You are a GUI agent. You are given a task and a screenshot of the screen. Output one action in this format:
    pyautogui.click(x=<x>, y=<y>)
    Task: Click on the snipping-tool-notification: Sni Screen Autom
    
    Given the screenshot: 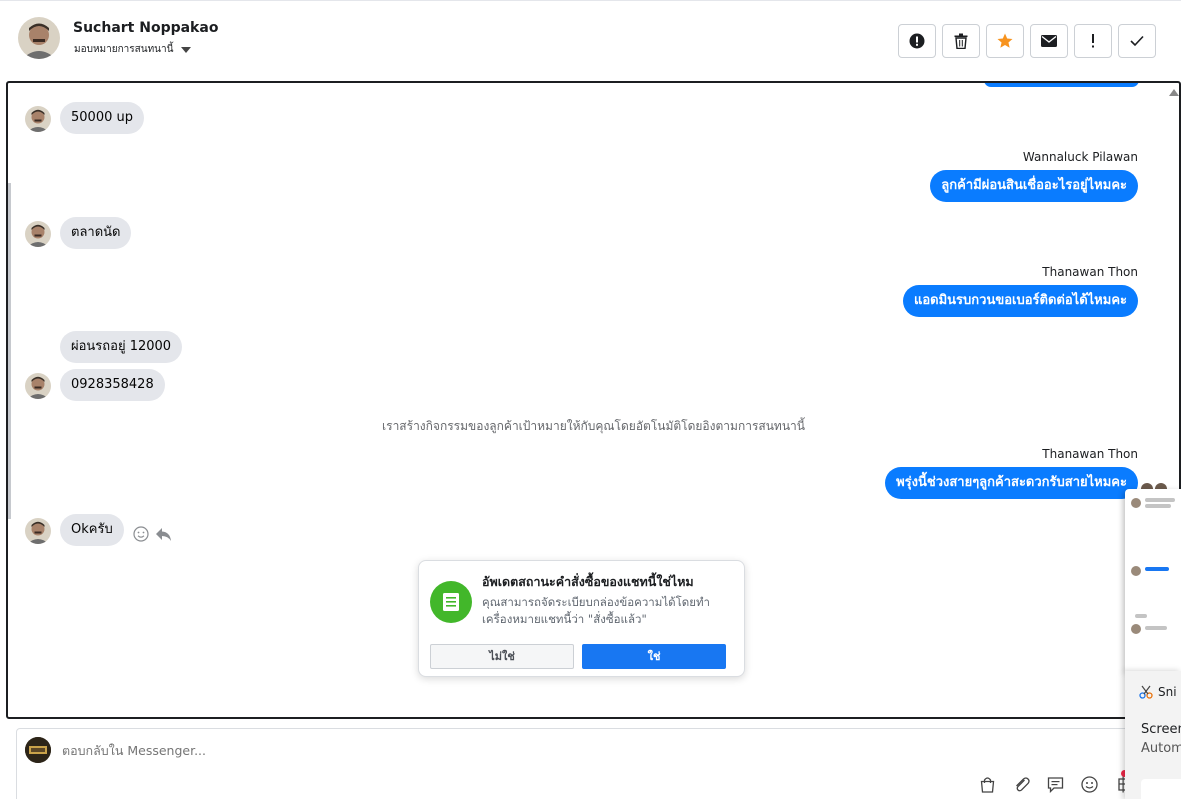 What is the action you would take?
    pyautogui.click(x=1153, y=735)
    